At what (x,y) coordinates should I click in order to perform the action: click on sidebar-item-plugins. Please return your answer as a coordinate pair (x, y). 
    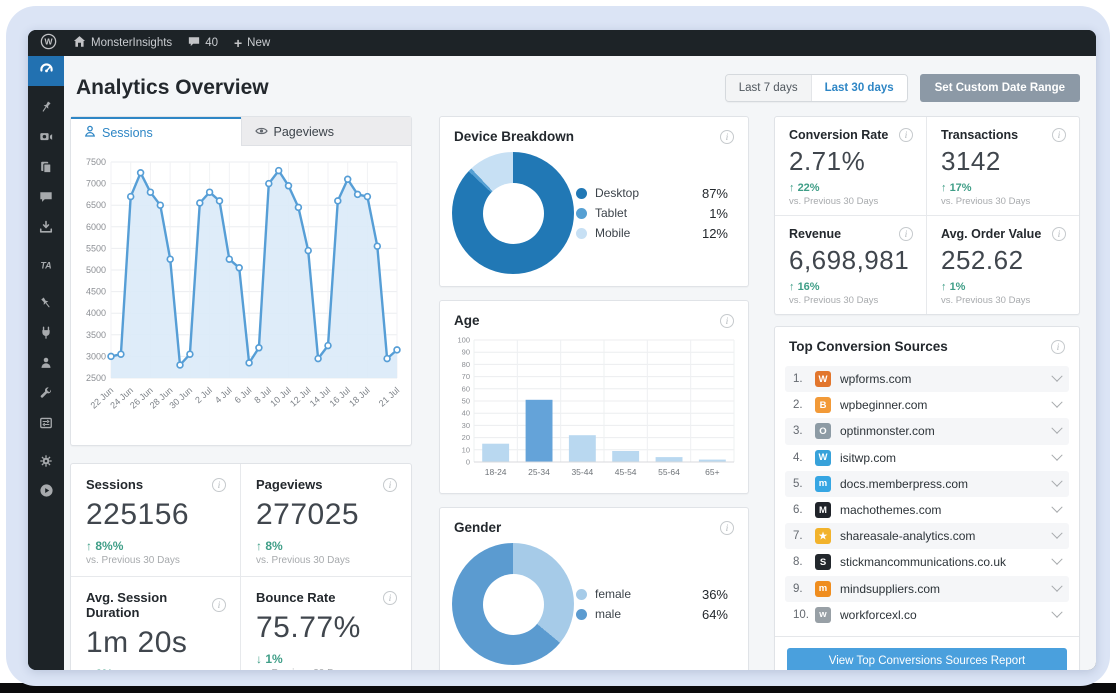
    Looking at the image, I should click on (46, 335).